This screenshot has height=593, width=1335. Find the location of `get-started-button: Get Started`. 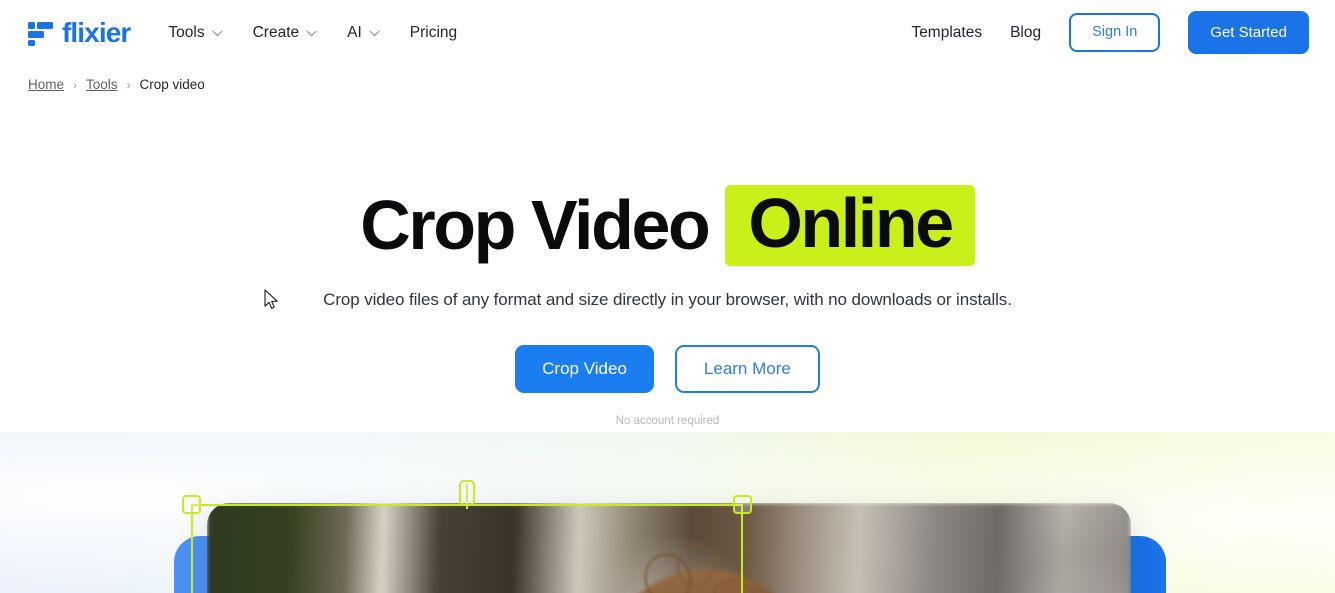

get-started-button: Get Started is located at coordinates (1248, 32).